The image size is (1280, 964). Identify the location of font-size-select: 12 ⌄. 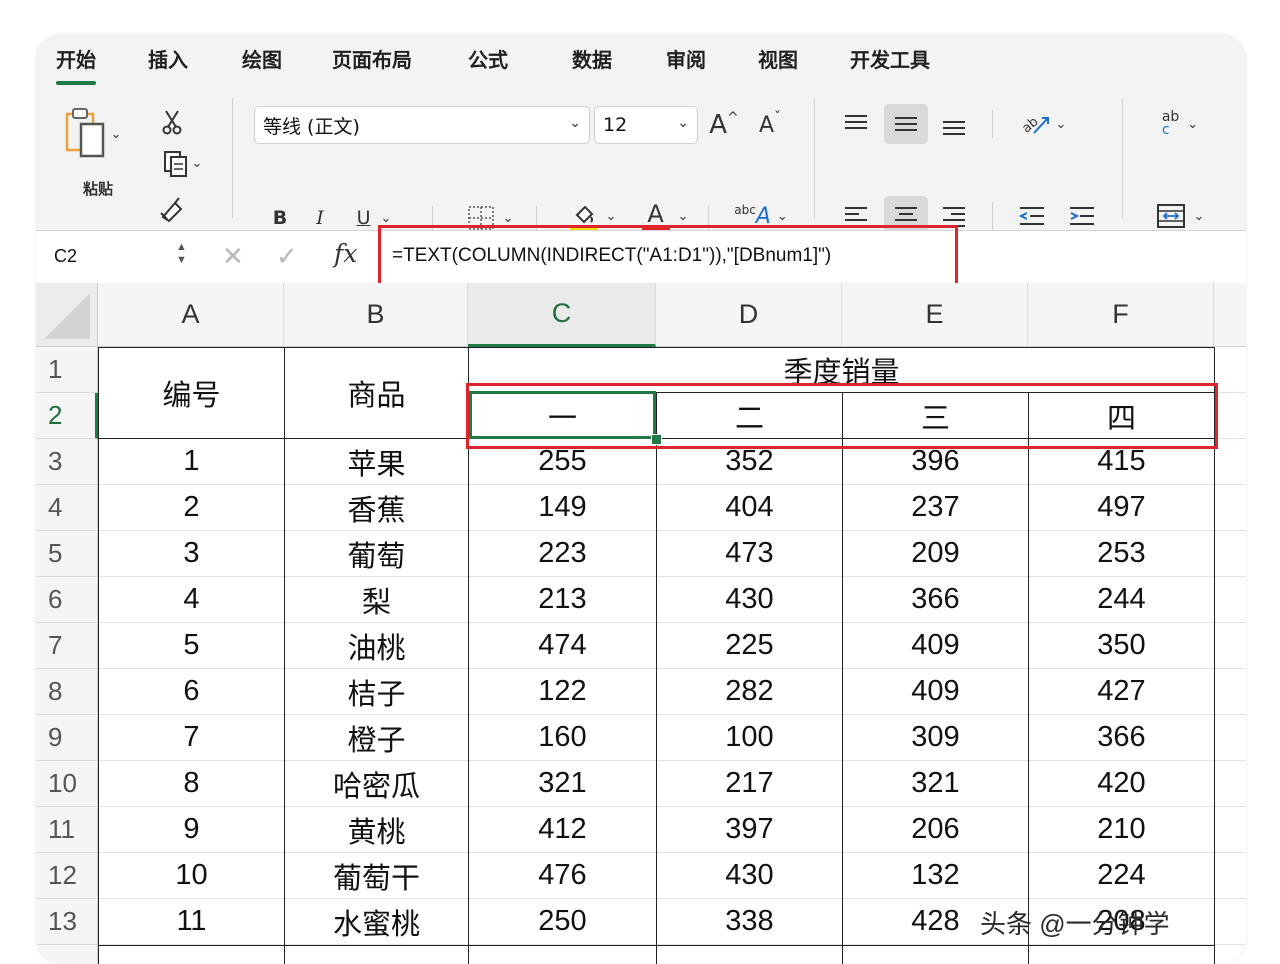
(646, 125).